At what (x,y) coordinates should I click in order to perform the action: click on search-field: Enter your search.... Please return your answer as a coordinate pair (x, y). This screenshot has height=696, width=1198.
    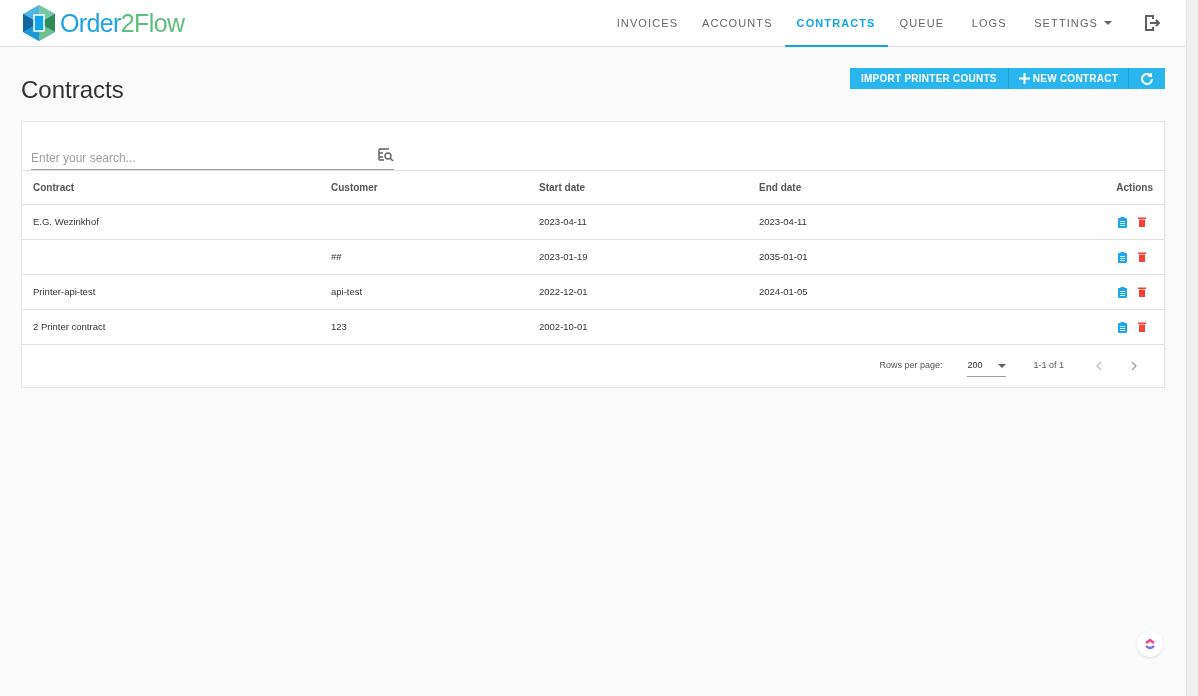
    Looking at the image, I should click on (212, 159).